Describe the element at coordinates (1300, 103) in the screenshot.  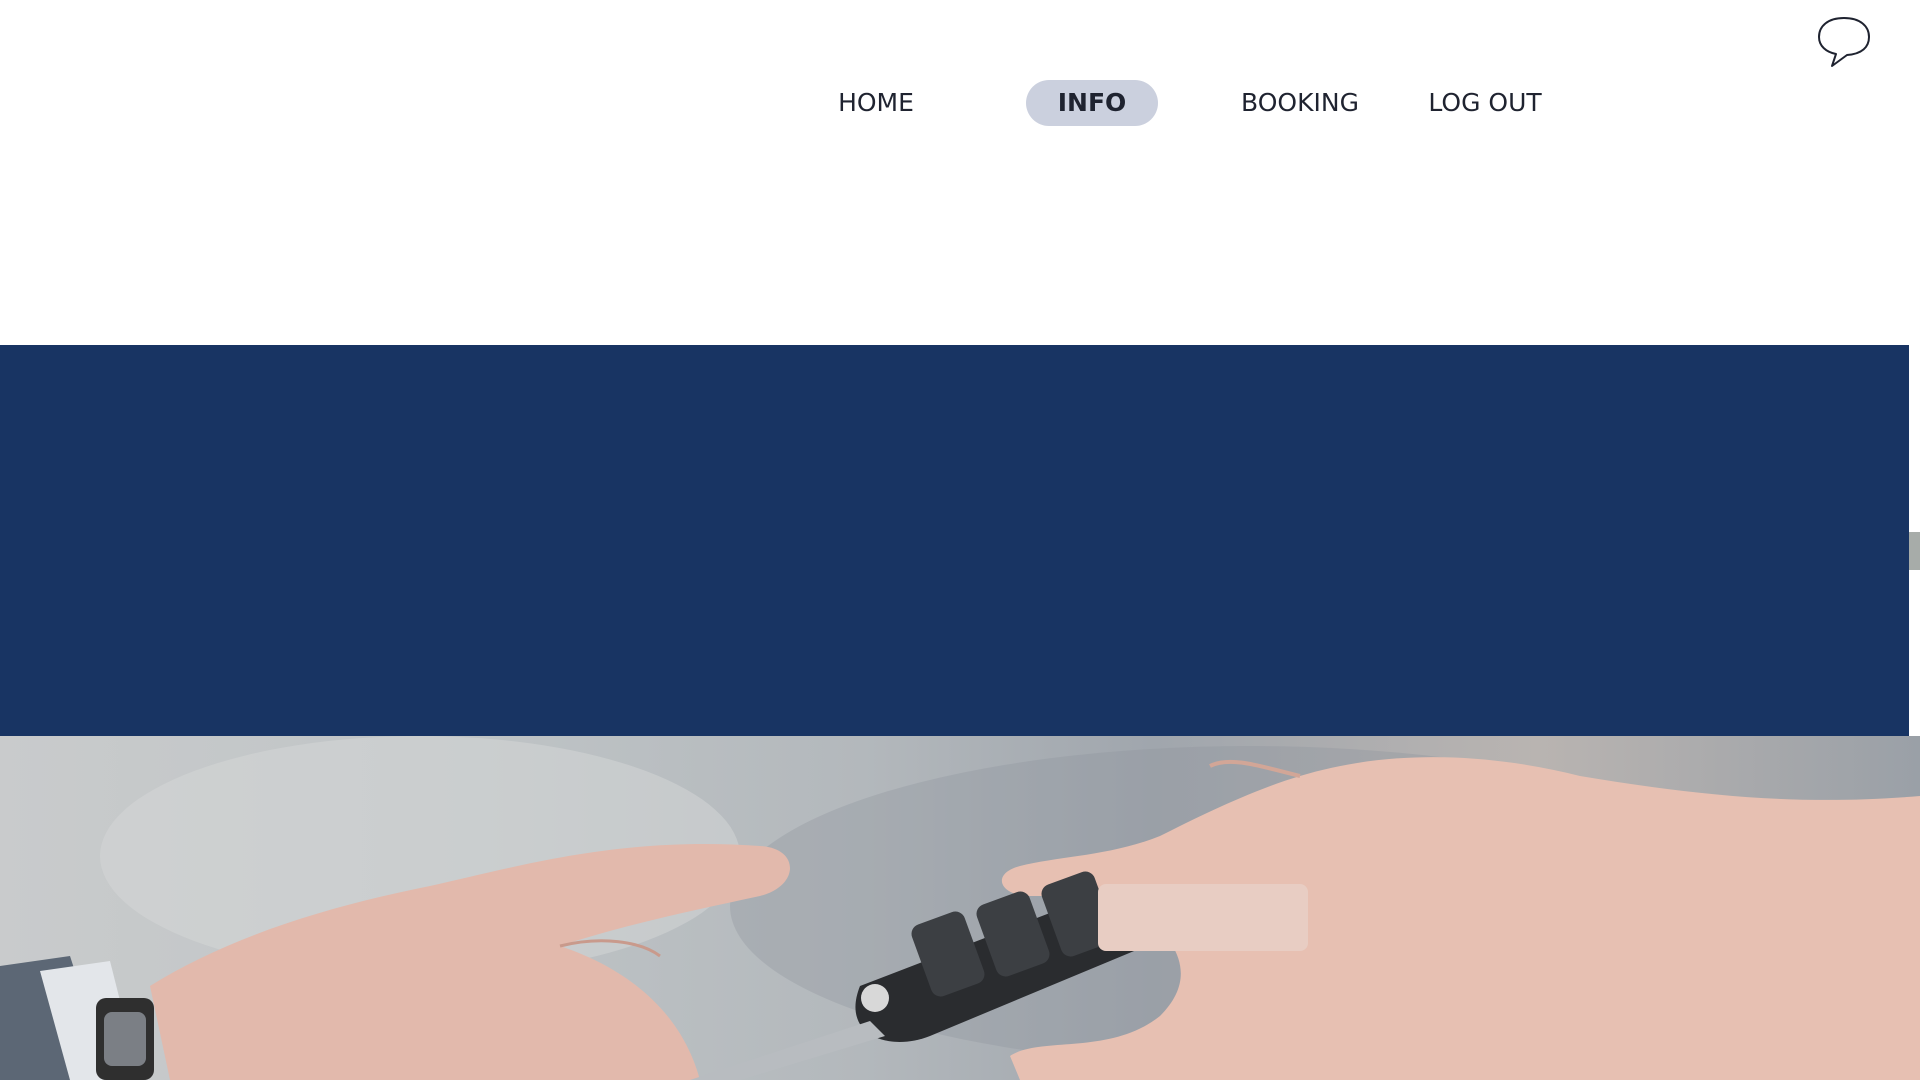
I see `nav-booking: BOOKING` at that location.